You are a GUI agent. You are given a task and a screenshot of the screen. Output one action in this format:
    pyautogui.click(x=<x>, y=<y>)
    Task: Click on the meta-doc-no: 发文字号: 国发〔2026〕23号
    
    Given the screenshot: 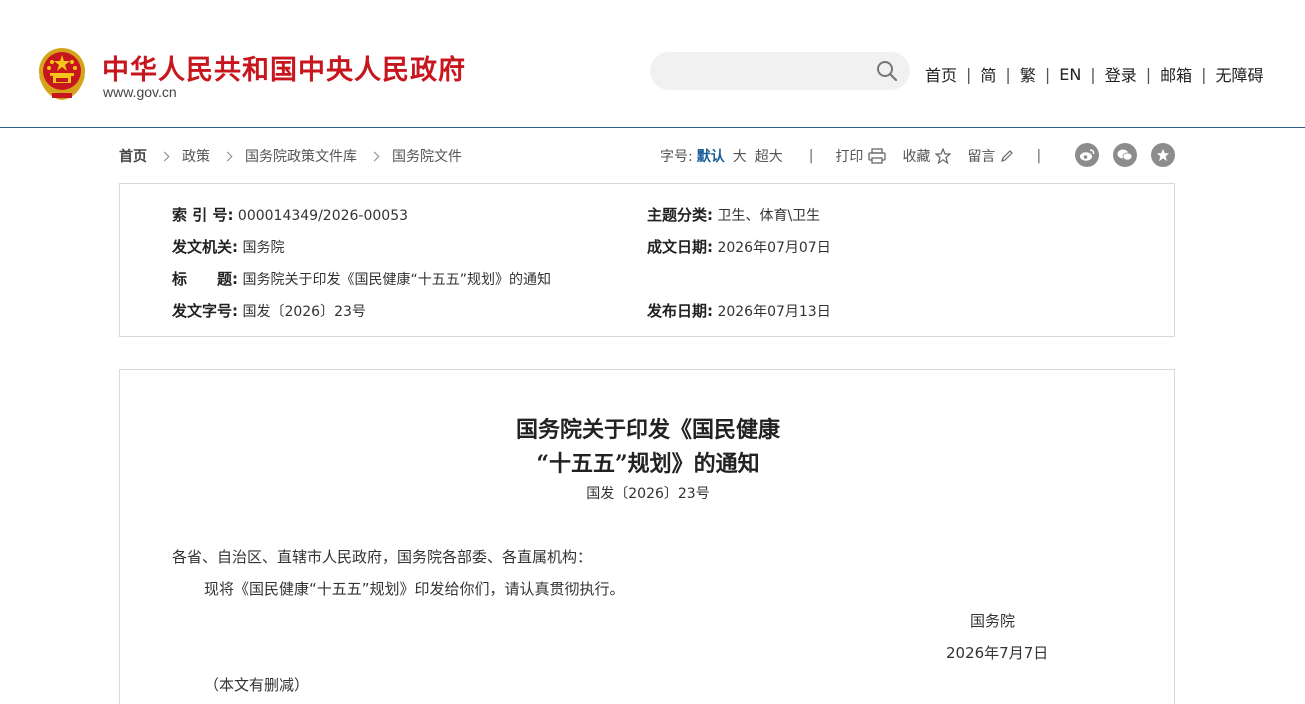 What is the action you would take?
    pyautogui.click(x=269, y=310)
    